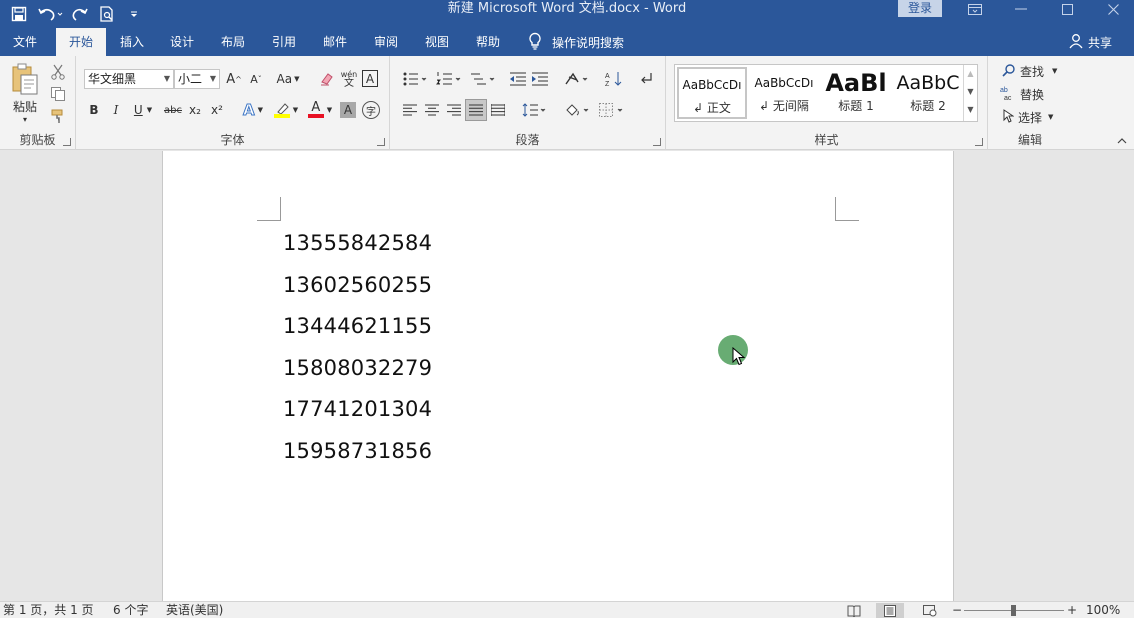 The height and width of the screenshot is (618, 1134). I want to click on ribbon-tabs: 文件 开始 插入 设计 布局 引用 邮件 审阅 视图 帮助 操作说明搜索 共享, so click(567, 42).